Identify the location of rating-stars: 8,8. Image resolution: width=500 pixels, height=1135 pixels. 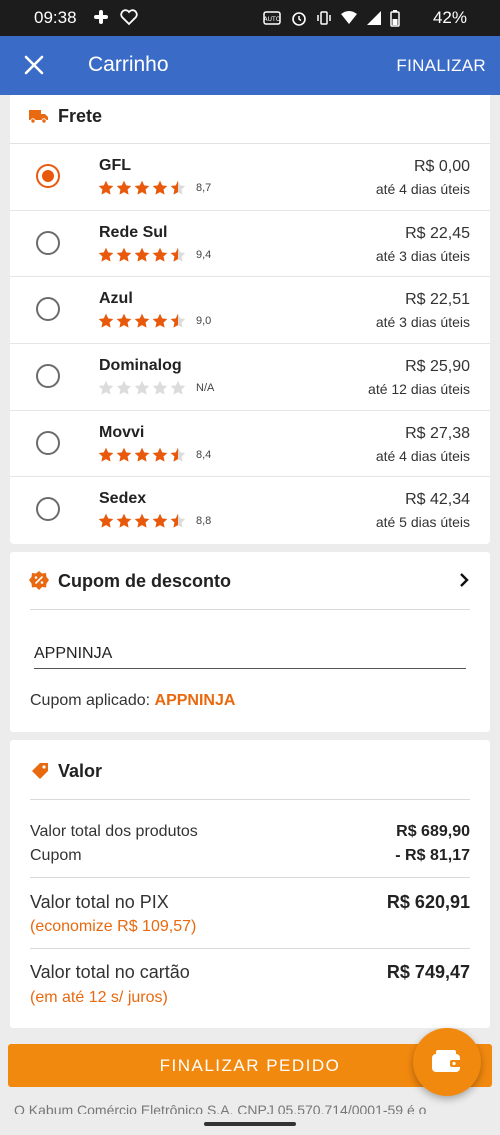
(154, 521).